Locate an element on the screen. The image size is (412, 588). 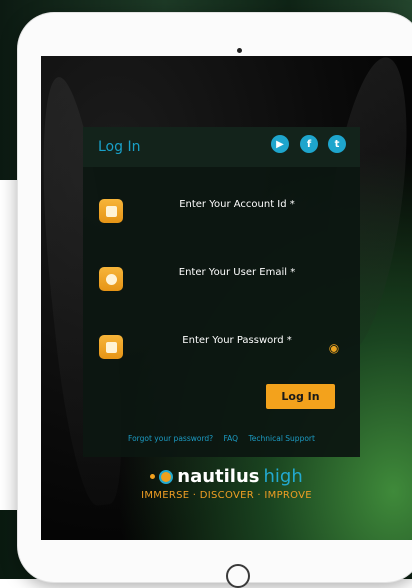
account-id-field: Enter Your Account Id * is located at coordinates (237, 204).